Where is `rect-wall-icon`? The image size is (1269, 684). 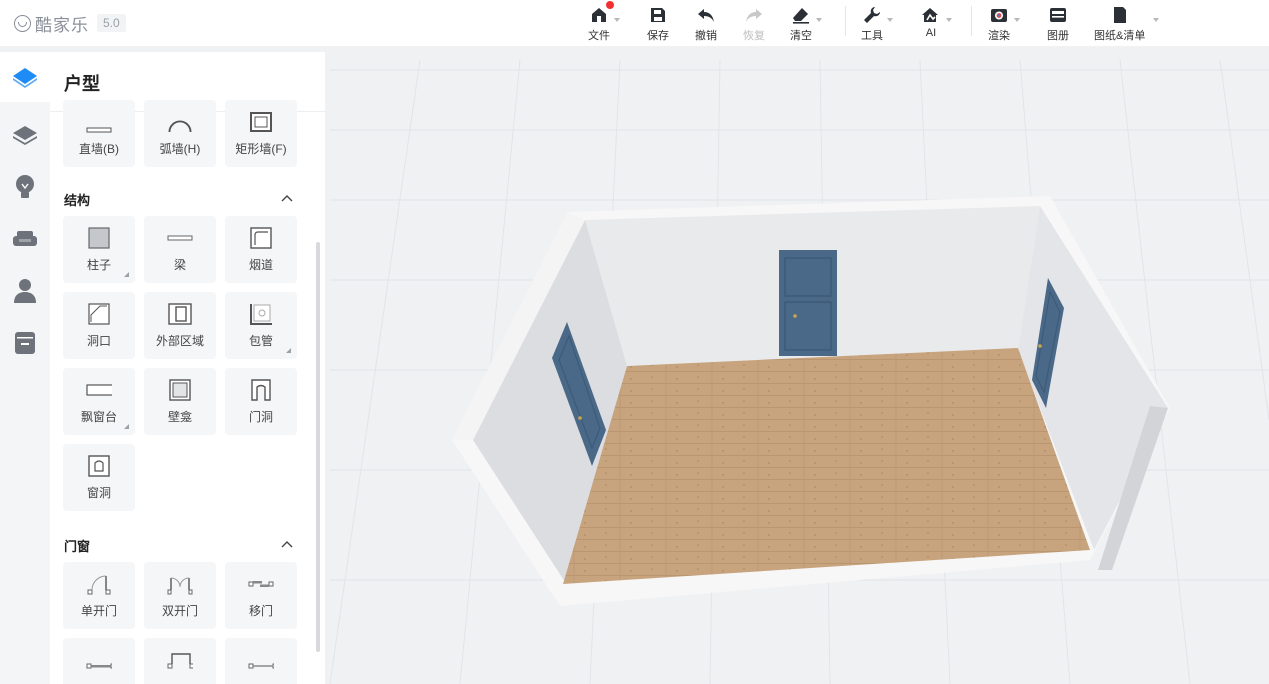 rect-wall-icon is located at coordinates (261, 122).